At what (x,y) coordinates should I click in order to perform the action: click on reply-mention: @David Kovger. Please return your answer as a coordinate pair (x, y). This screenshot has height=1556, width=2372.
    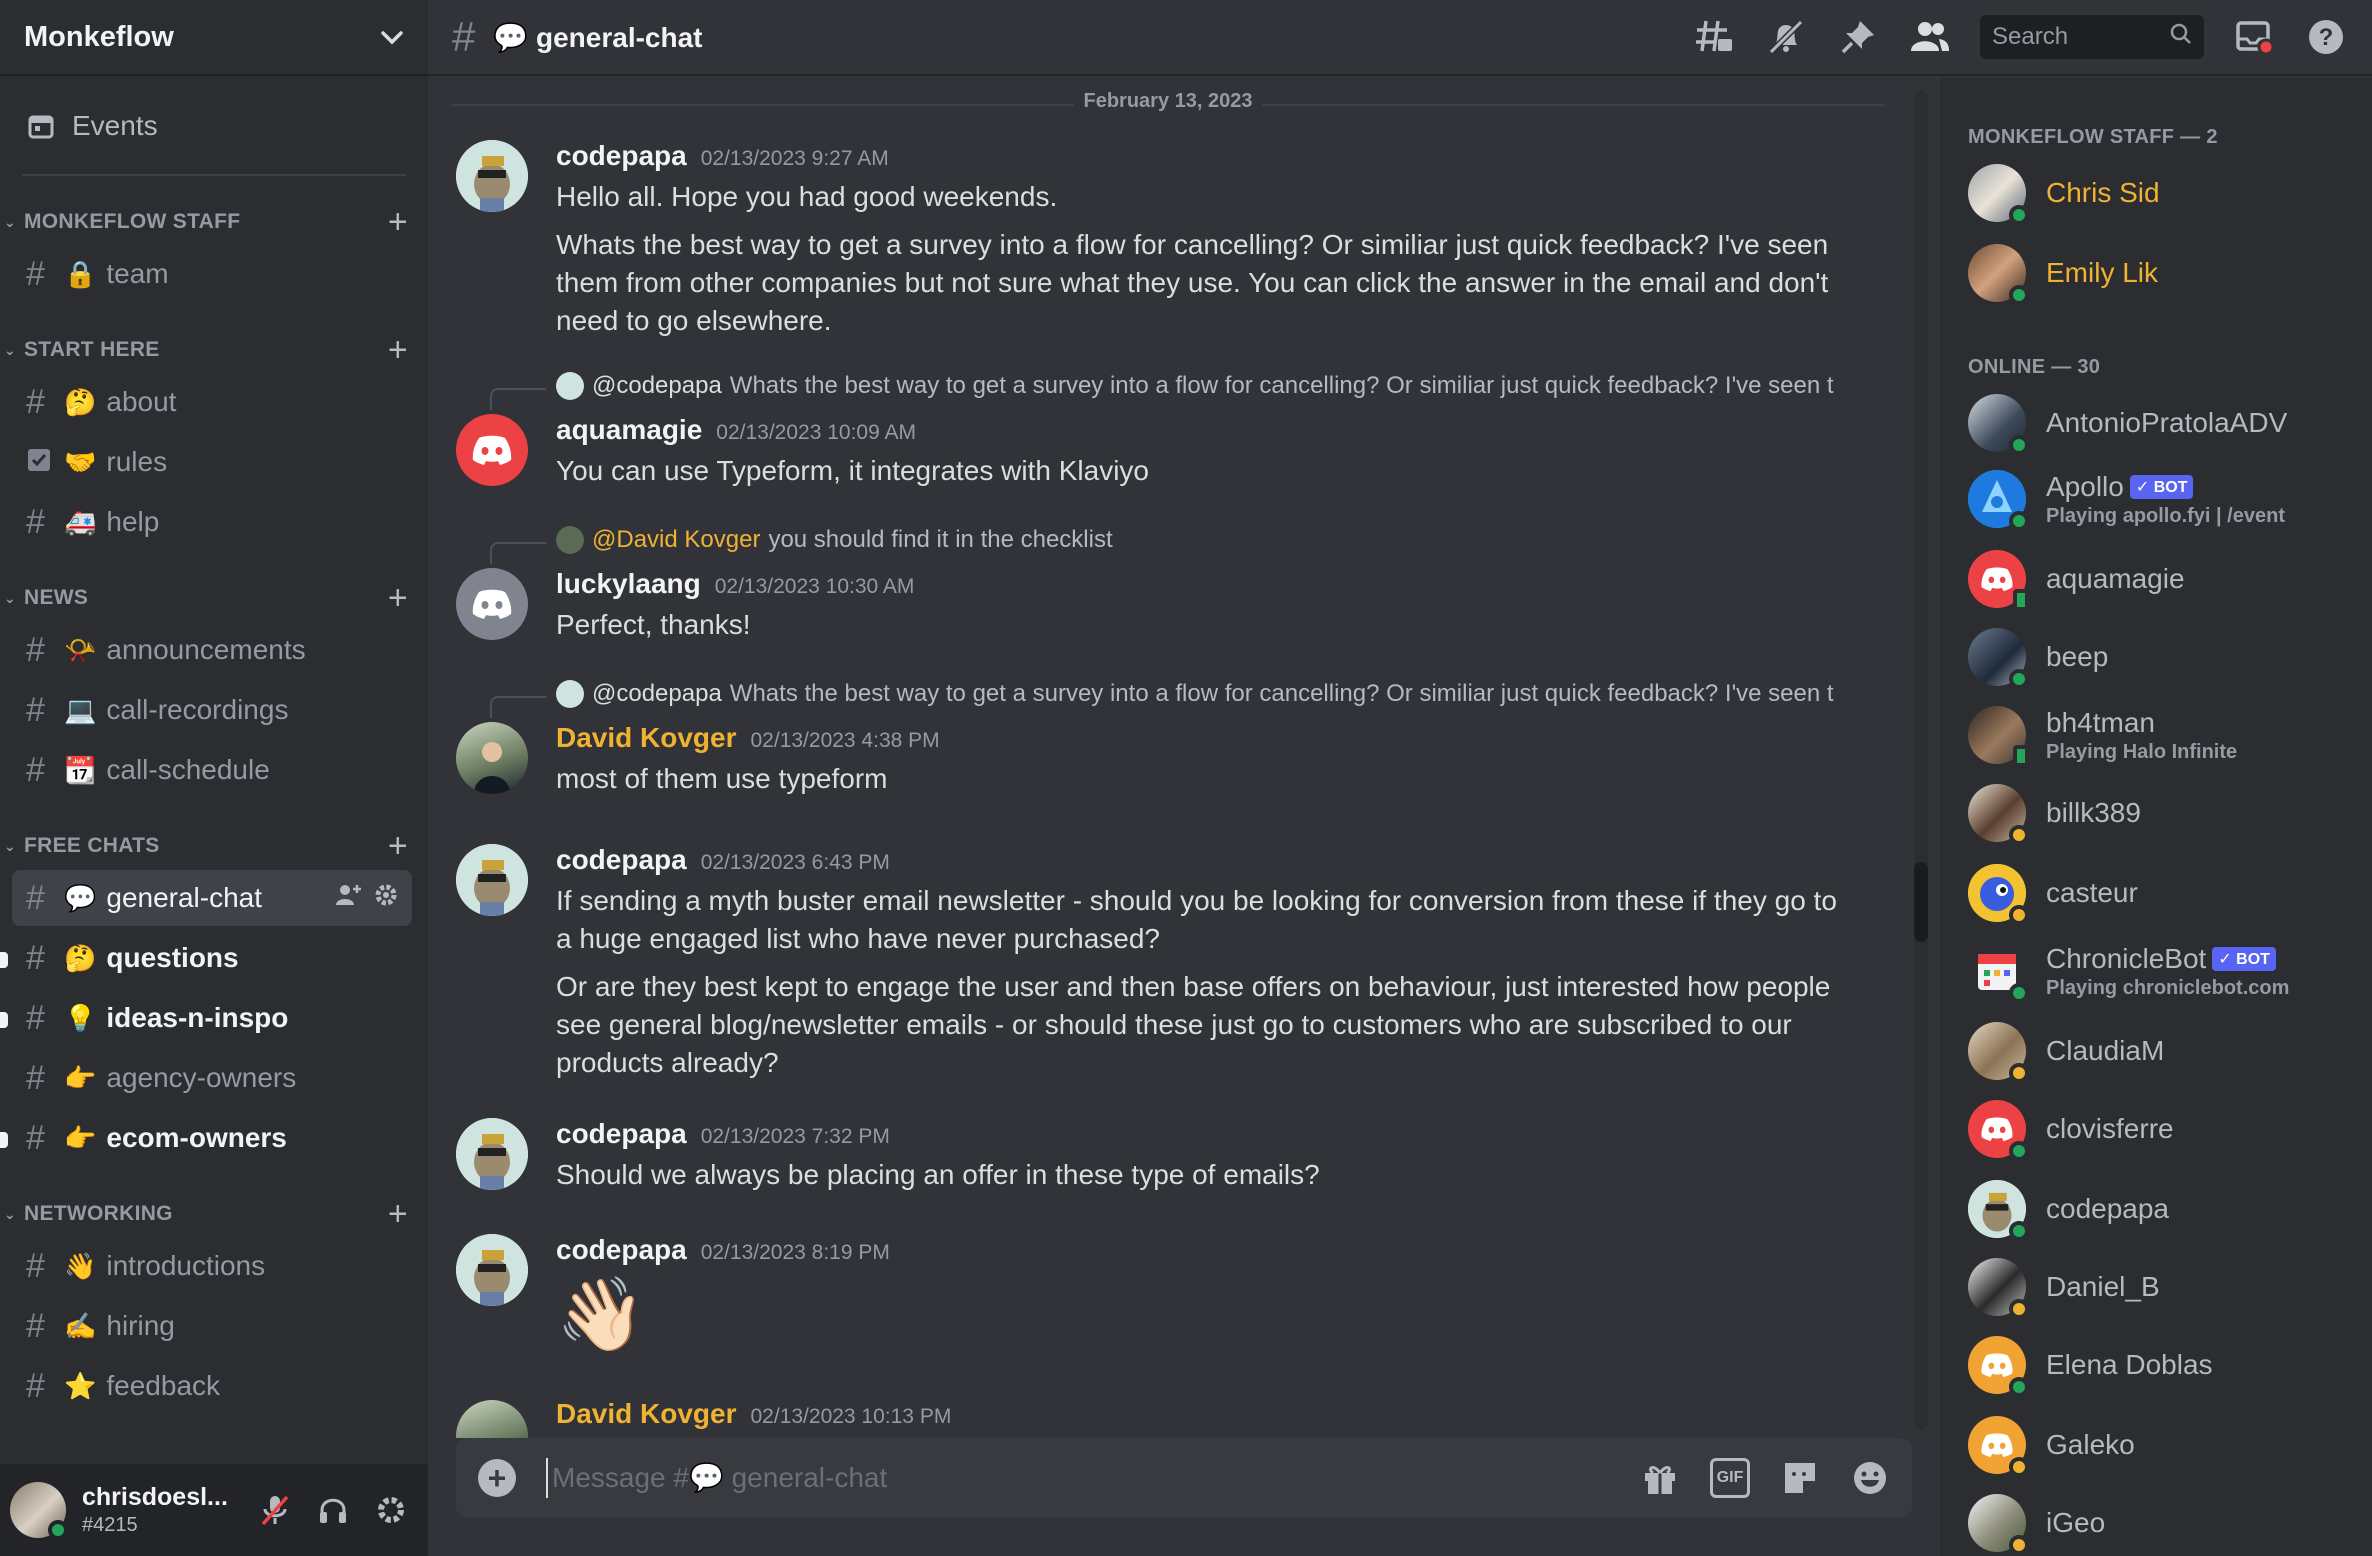
    Looking at the image, I should click on (676, 540).